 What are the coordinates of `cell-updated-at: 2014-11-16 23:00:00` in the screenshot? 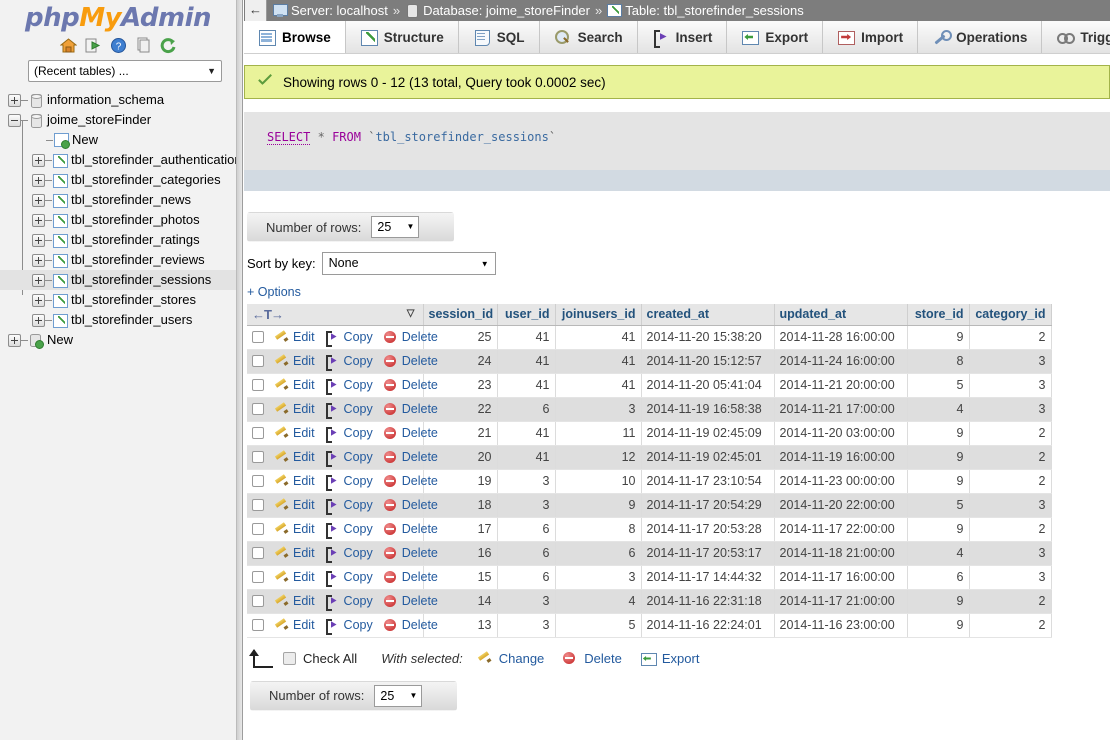 It's located at (841, 625).